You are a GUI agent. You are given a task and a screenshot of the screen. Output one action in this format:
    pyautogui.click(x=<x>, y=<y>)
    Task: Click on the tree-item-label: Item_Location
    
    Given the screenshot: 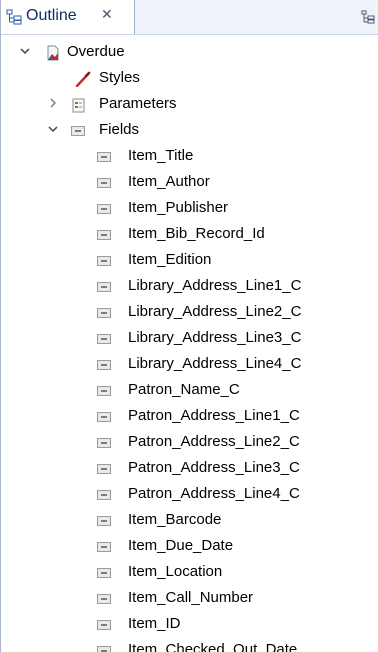 What is the action you would take?
    pyautogui.click(x=175, y=571)
    